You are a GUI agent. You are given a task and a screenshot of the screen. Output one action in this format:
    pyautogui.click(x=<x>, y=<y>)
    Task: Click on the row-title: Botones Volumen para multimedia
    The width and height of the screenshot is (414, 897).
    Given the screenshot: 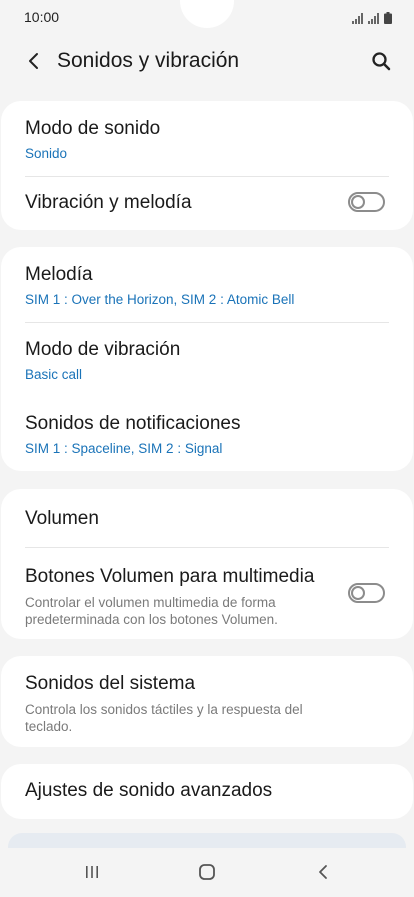 What is the action you would take?
    pyautogui.click(x=170, y=576)
    